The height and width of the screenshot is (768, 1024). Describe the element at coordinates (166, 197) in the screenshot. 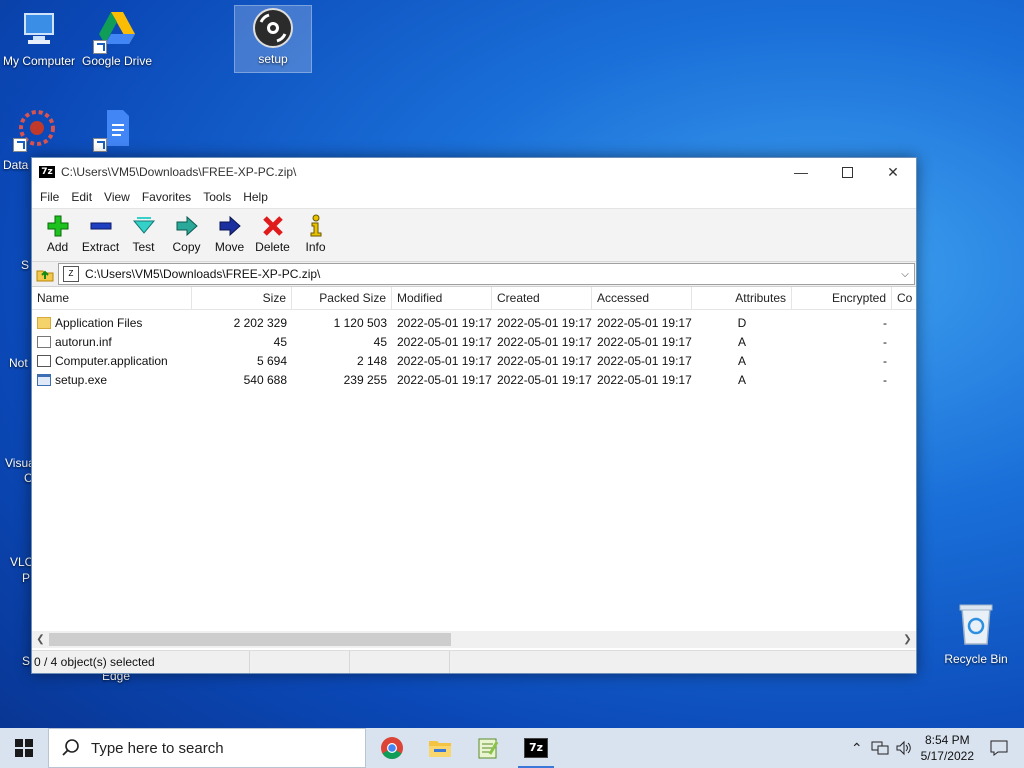

I see `menu-favorites: Favorites` at that location.